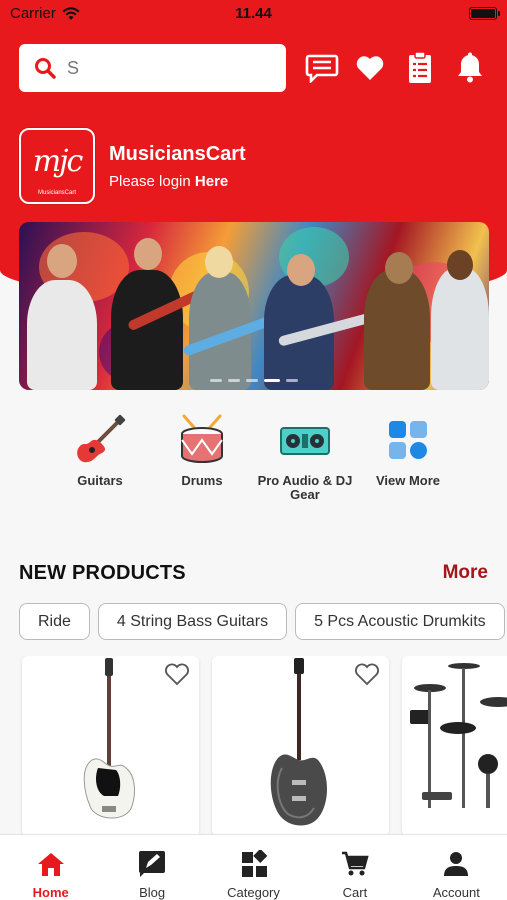  Describe the element at coordinates (355, 864) in the screenshot. I see `cart-icon` at that location.